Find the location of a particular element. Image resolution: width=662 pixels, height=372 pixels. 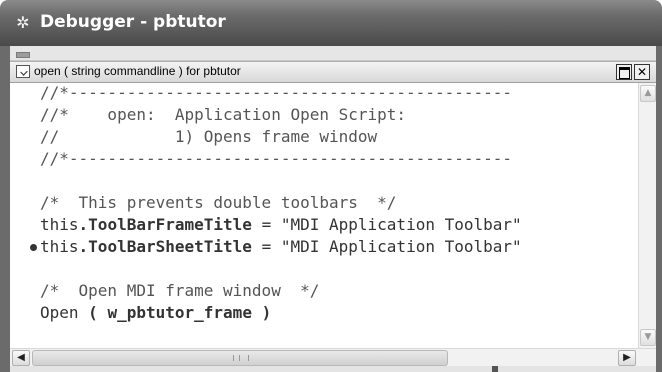

restore-button is located at coordinates (624, 72).